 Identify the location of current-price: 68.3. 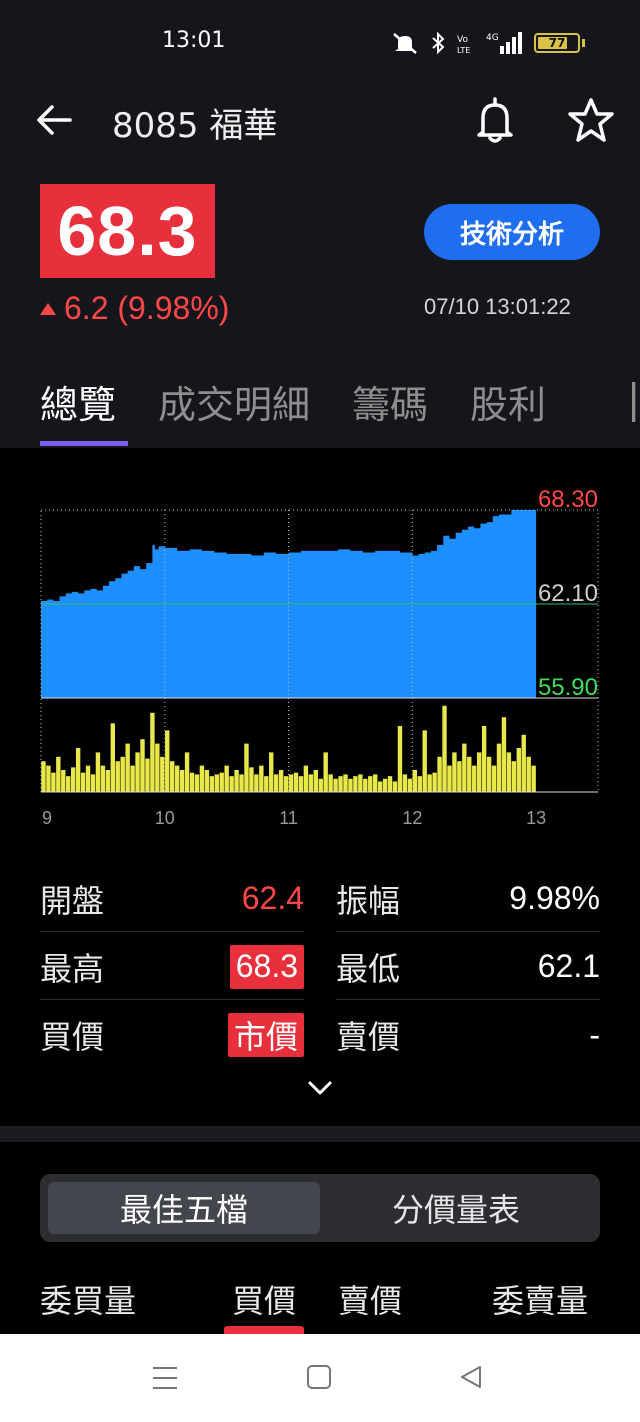
(127, 231).